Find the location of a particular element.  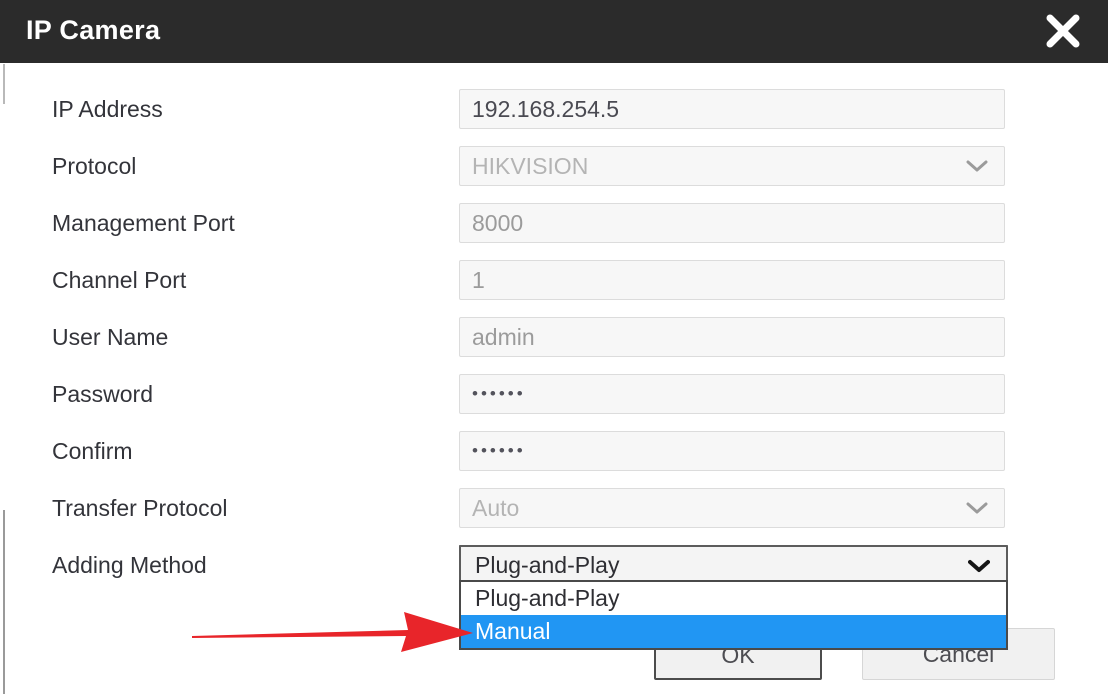

form-row: Adding Method Plug-and-Play is located at coordinates (554, 565).